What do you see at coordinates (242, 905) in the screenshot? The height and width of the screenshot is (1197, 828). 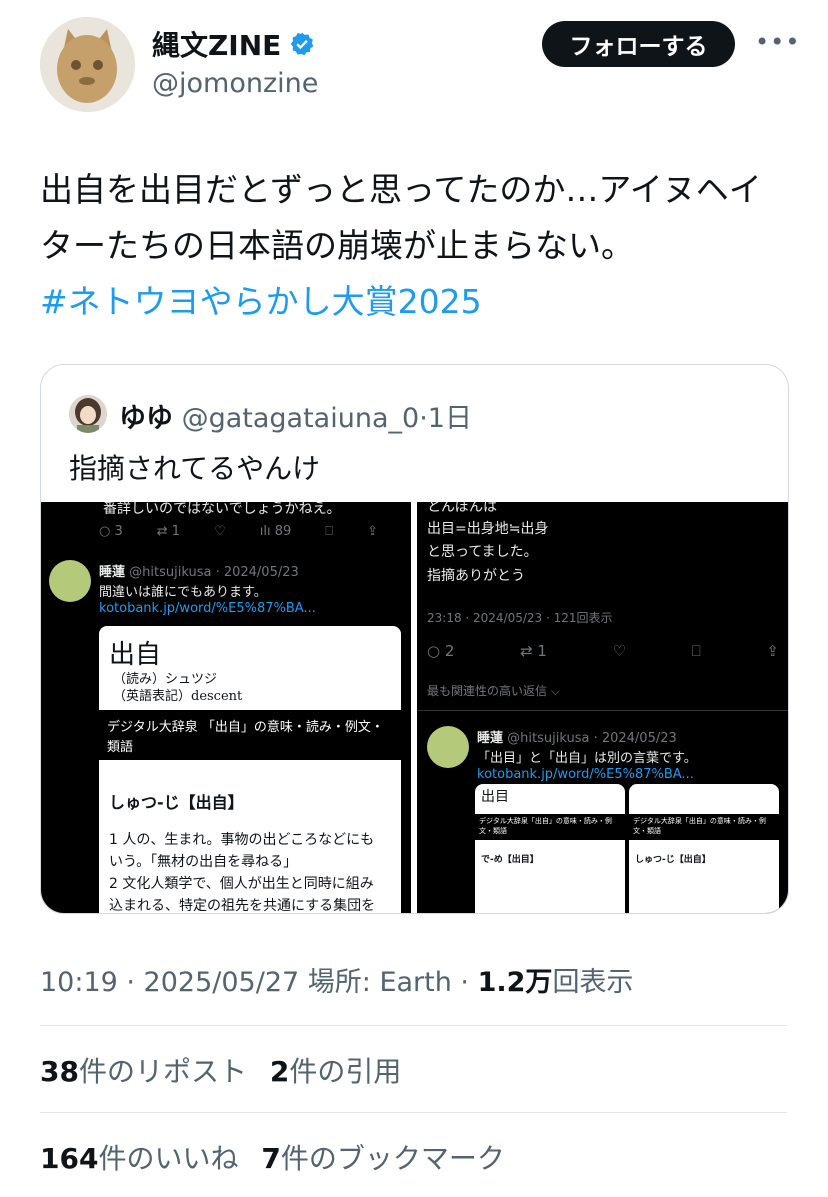 I see `dict-def-line4: 込まれる、特定の祖先を共通にする集団を` at bounding box center [242, 905].